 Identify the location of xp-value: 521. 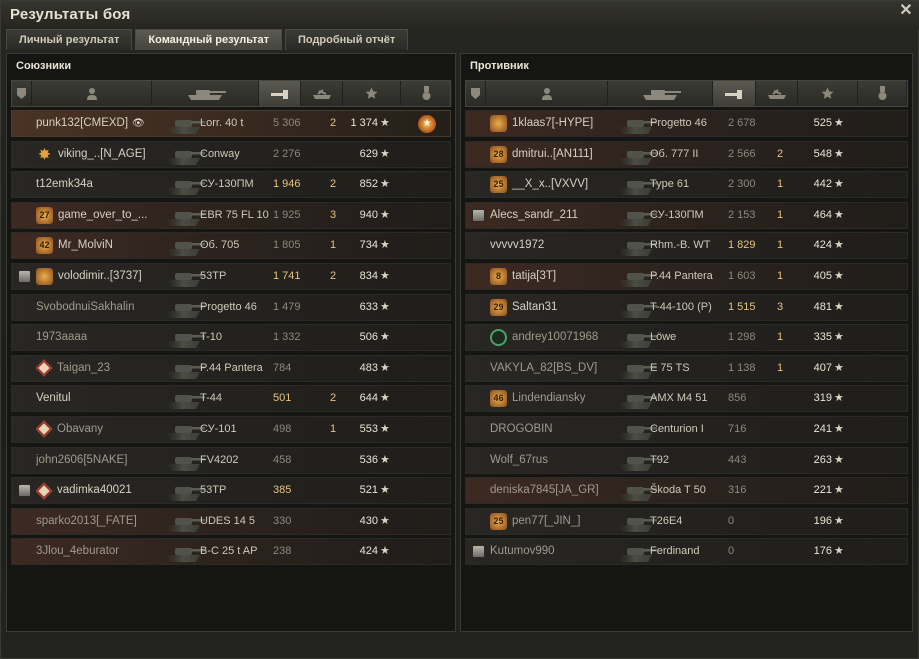
(368, 490).